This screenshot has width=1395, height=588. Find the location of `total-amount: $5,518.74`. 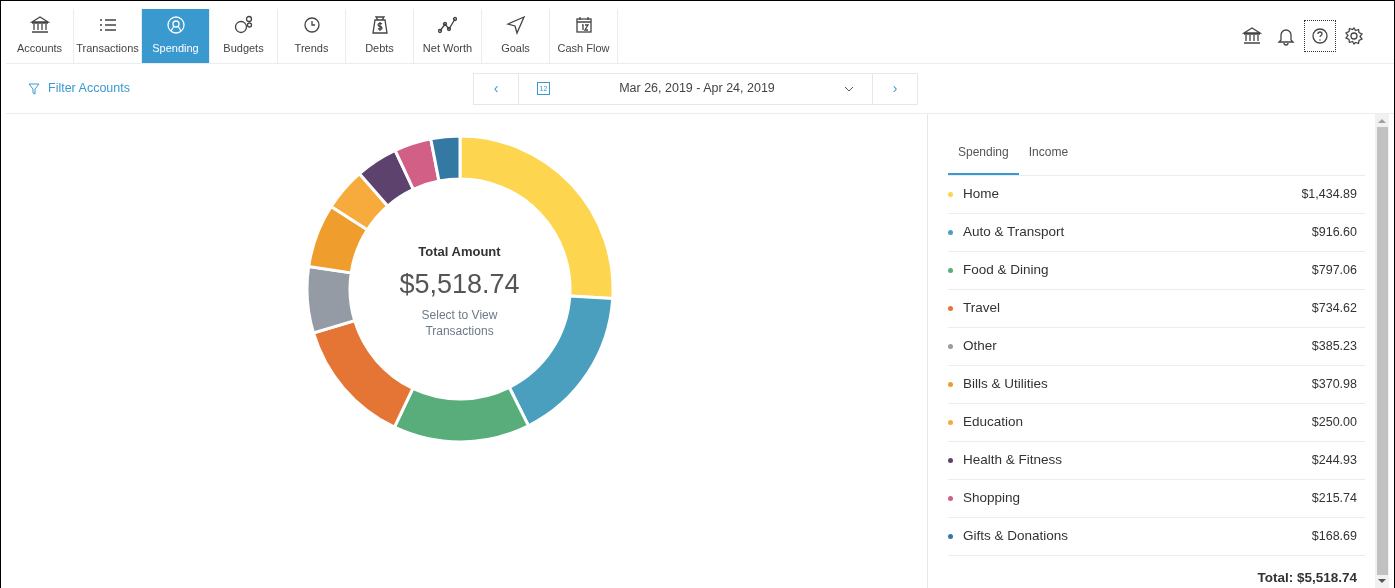

total-amount: $5,518.74 is located at coordinates (459, 284).